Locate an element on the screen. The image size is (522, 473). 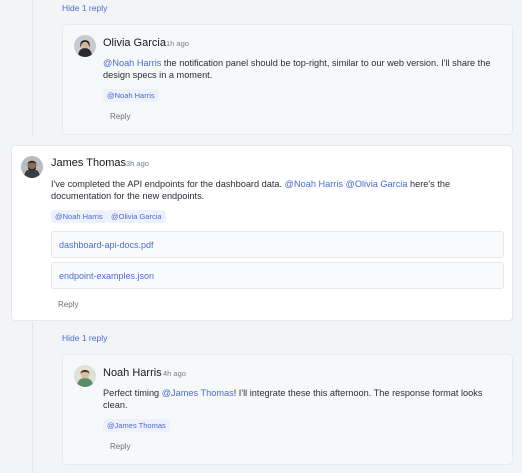
mention-link: @James Thomas is located at coordinates (198, 393).